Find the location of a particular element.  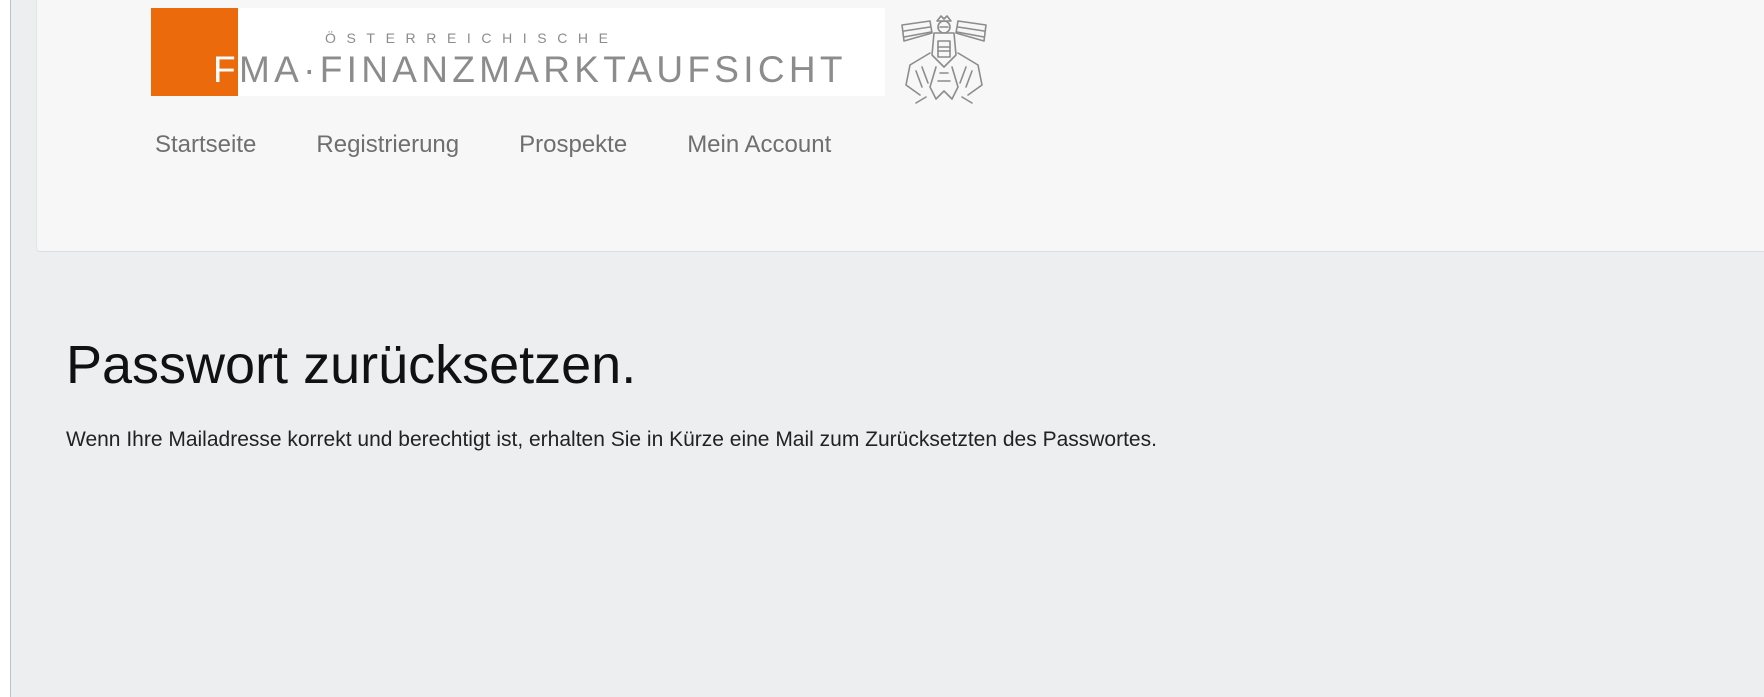

logo-letter: F is located at coordinates (225, 69).